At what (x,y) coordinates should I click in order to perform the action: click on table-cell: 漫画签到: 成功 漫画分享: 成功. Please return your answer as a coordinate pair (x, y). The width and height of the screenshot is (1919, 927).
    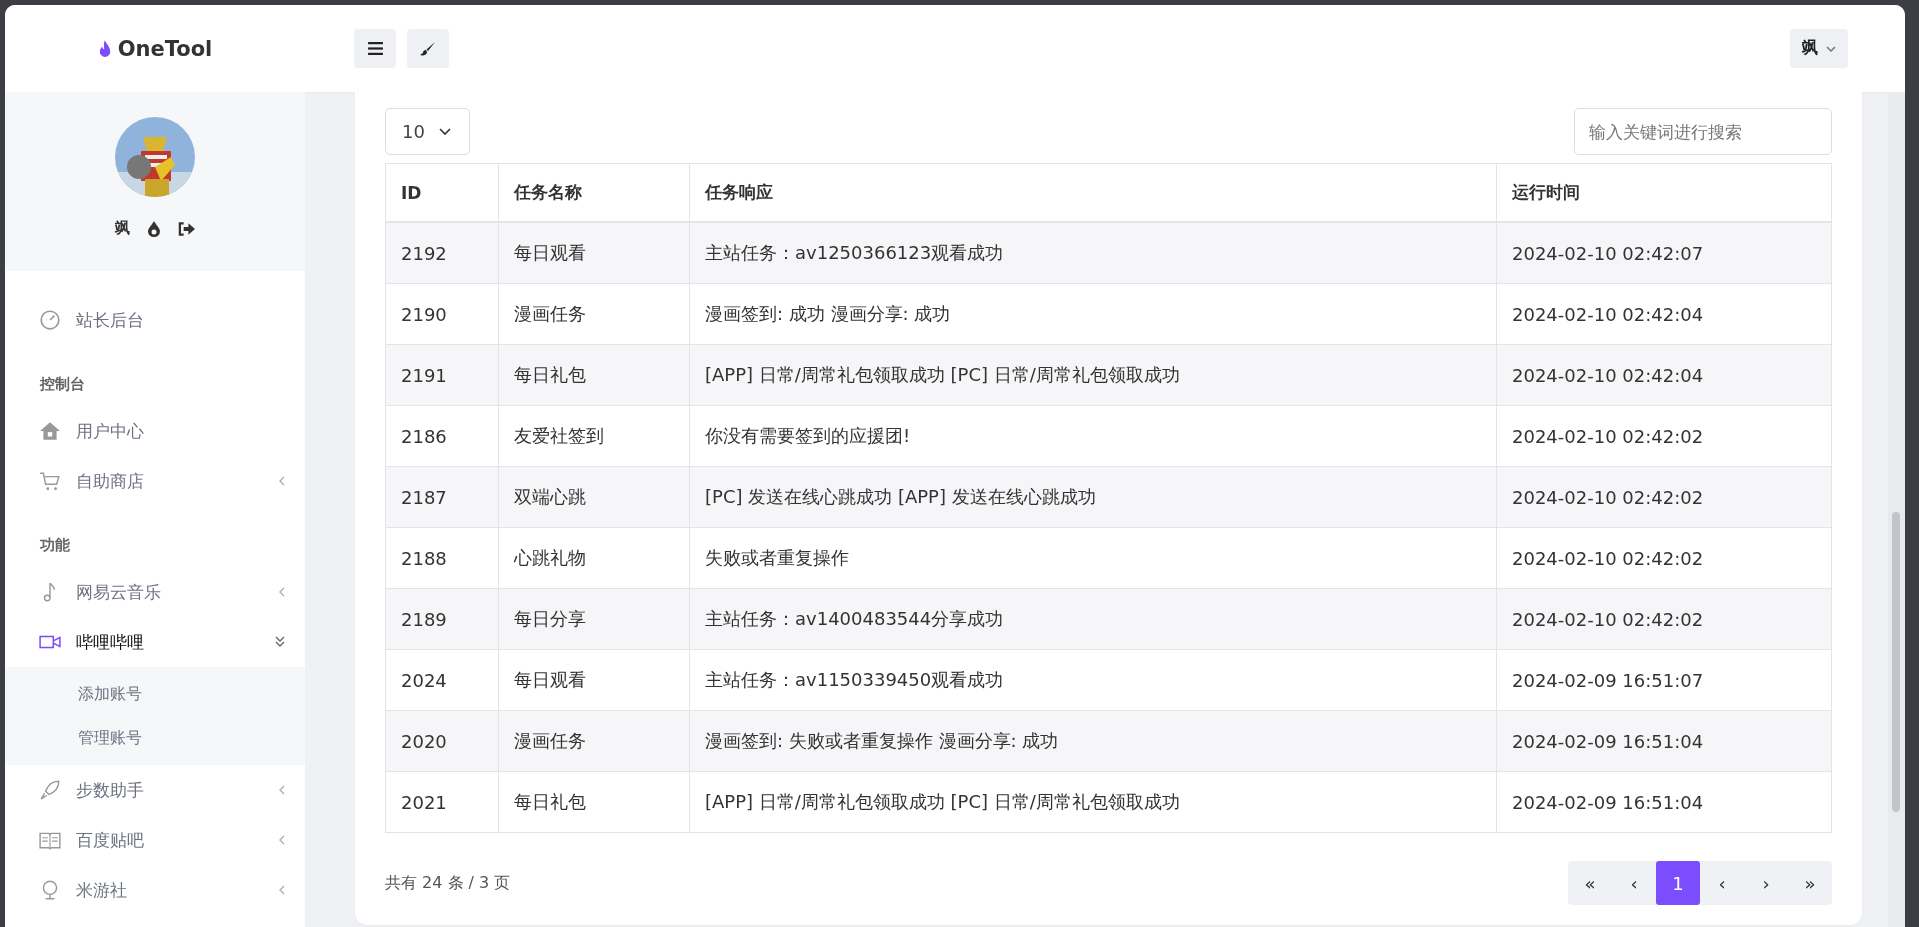
    Looking at the image, I should click on (1093, 314).